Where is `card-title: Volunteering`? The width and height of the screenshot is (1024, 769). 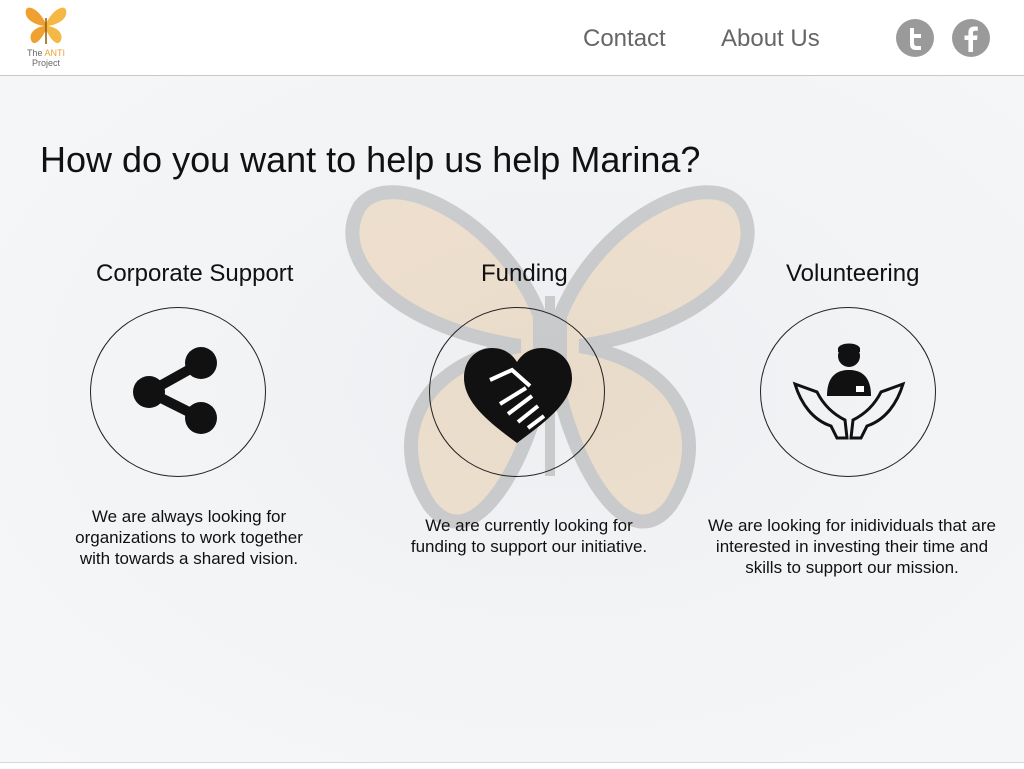 card-title: Volunteering is located at coordinates (853, 273).